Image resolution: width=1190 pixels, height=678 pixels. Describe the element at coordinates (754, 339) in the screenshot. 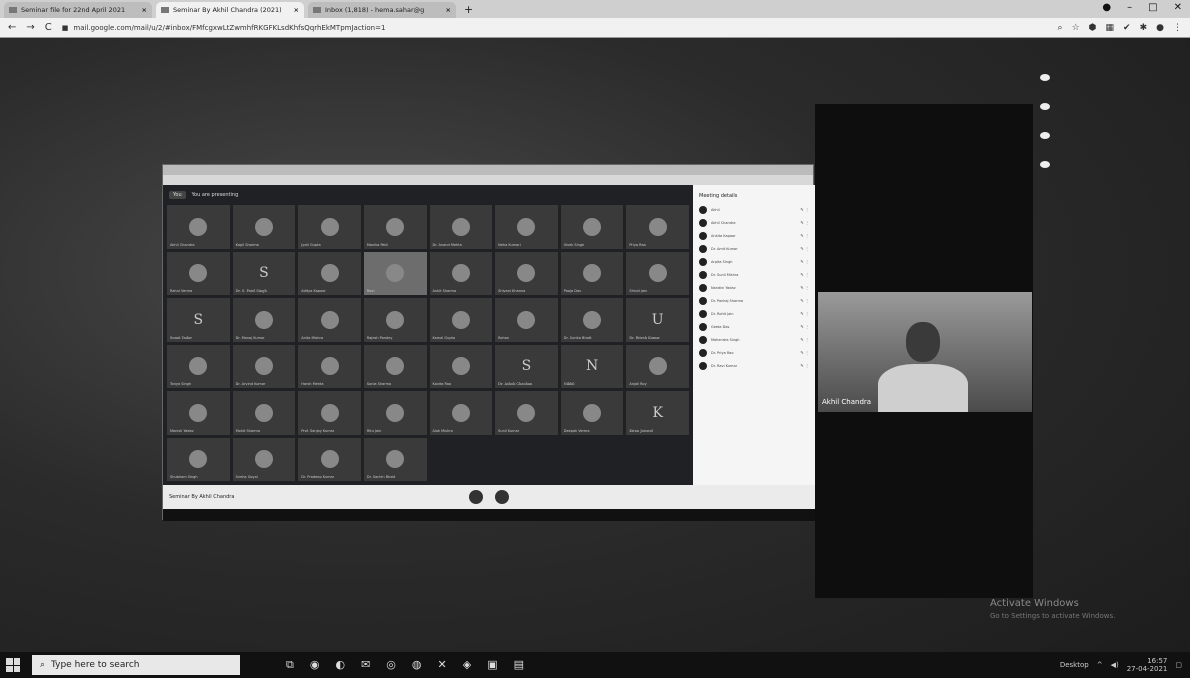

I see `people-list-item: Mahendra Singh ✎ ⋮` at that location.